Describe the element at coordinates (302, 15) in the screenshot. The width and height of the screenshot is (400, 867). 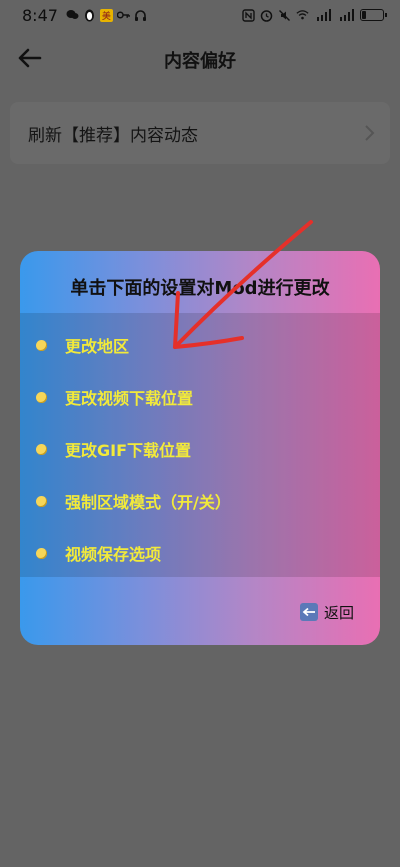
I see `wifi-icon` at that location.